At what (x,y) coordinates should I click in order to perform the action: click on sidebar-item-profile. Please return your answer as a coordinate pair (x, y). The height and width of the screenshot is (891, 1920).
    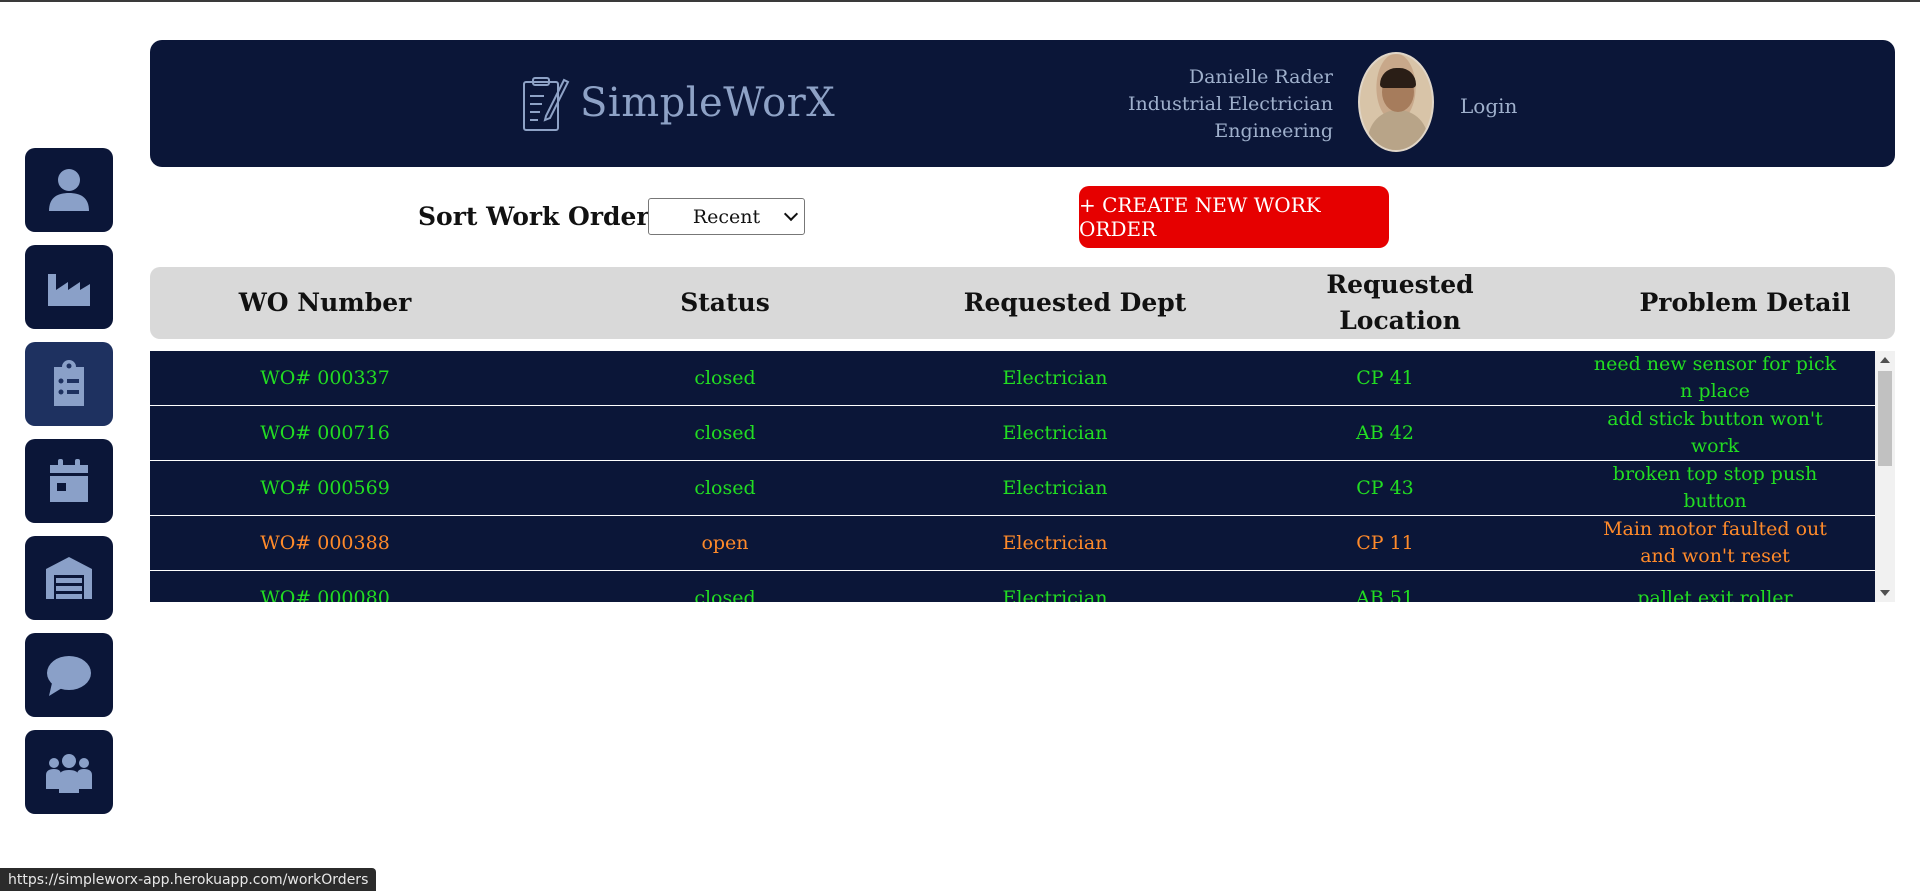
    Looking at the image, I should click on (69, 190).